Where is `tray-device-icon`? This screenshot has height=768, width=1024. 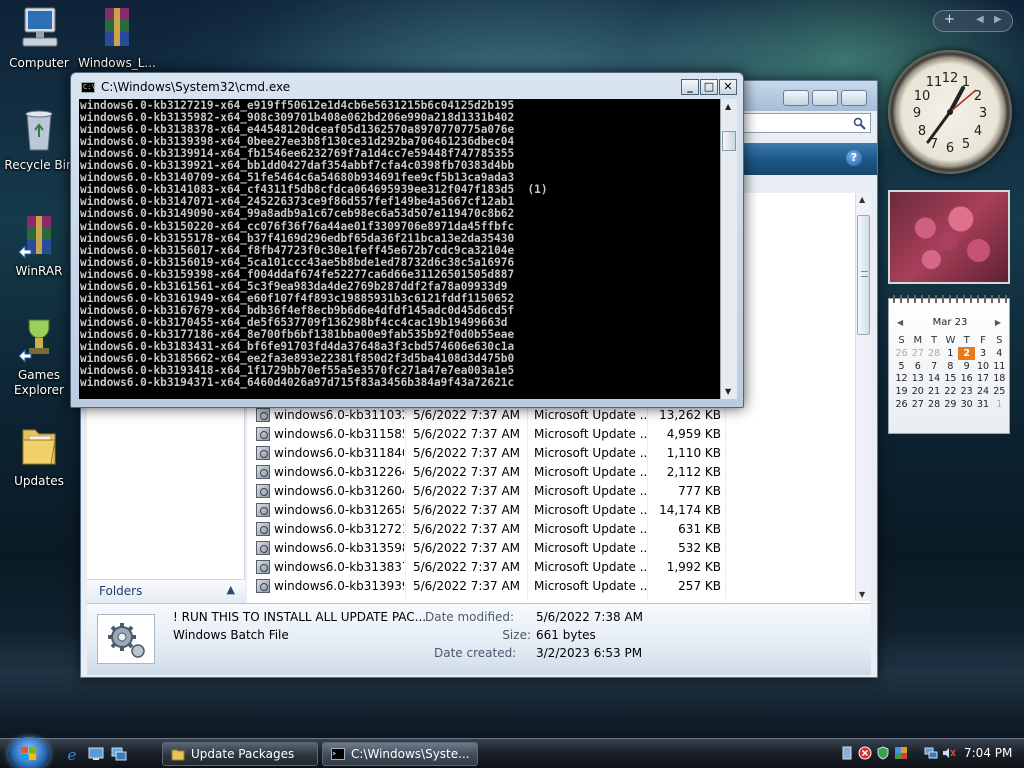 tray-device-icon is located at coordinates (847, 753).